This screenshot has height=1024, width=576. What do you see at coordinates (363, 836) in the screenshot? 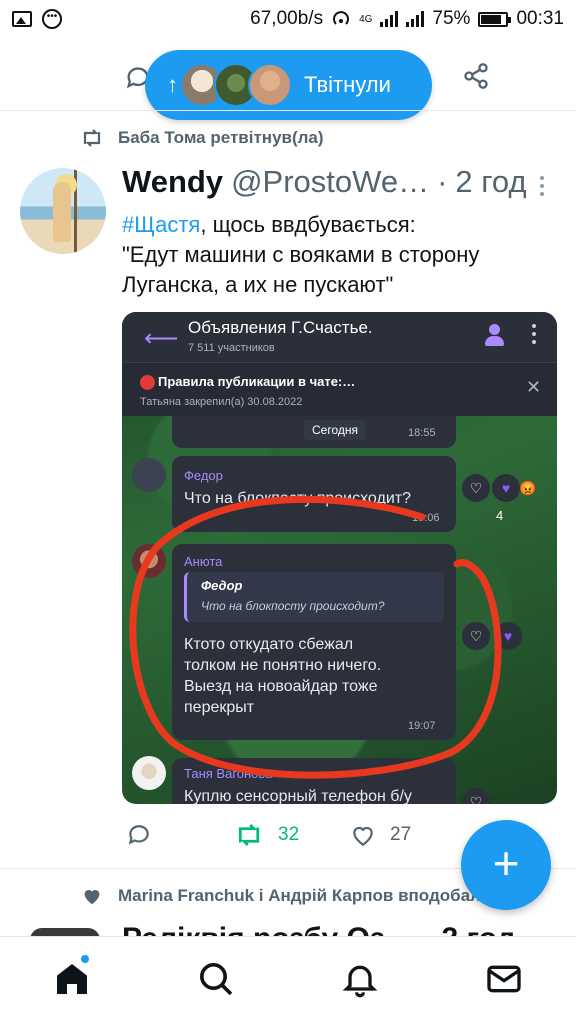
I see `heart-icon` at bounding box center [363, 836].